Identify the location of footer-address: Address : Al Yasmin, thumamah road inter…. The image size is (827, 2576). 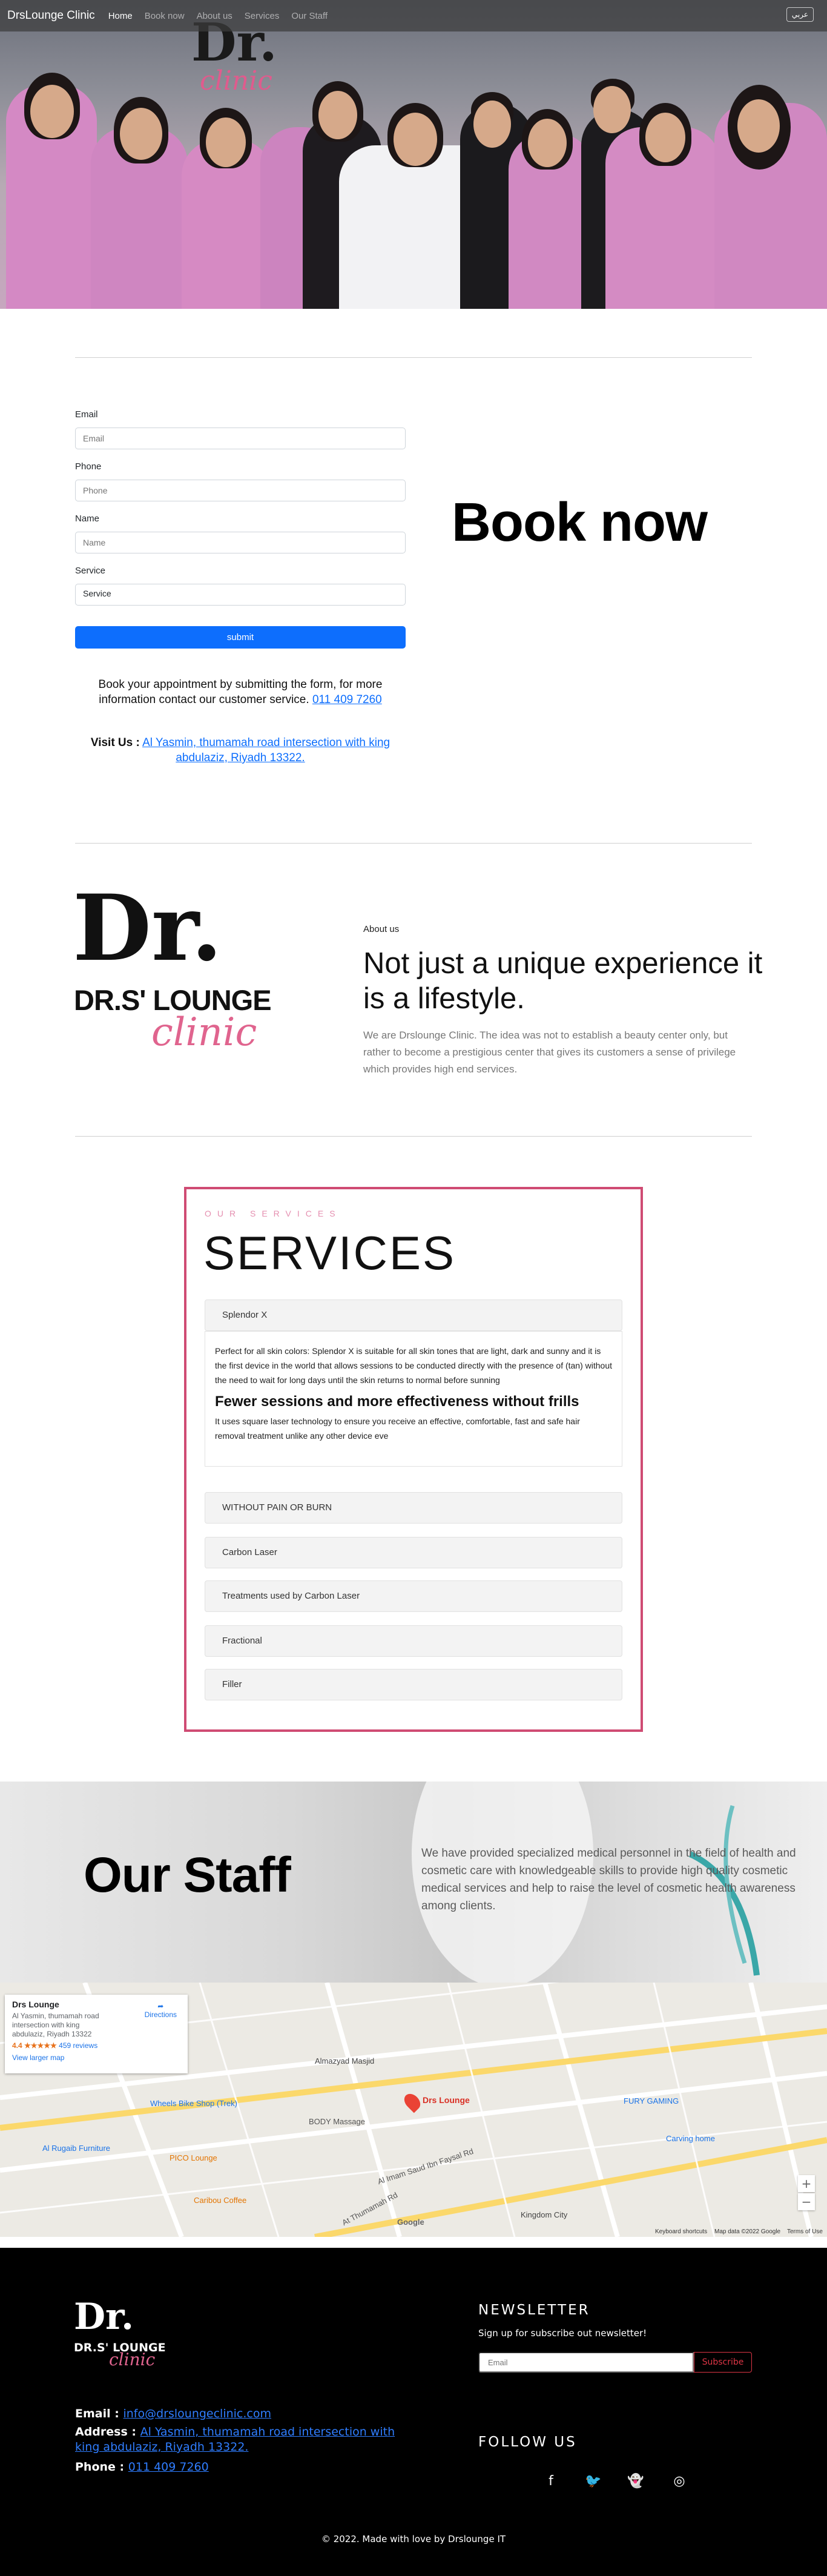
(235, 2439).